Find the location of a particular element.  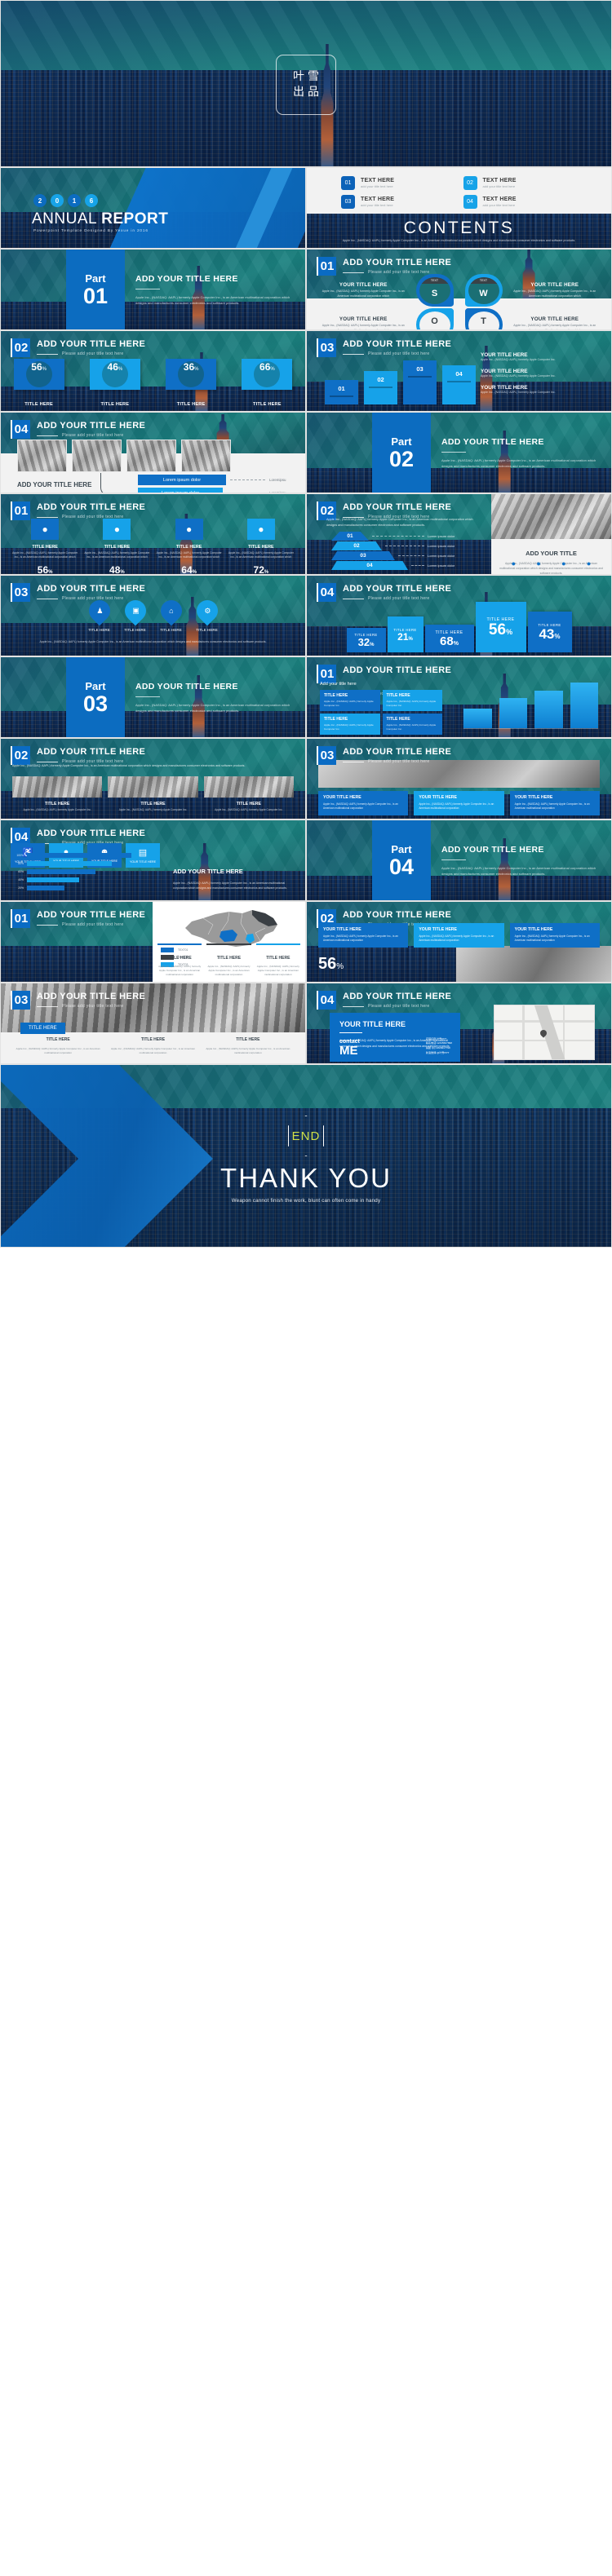

hbar-row: 100% is located at coordinates (79, 855).